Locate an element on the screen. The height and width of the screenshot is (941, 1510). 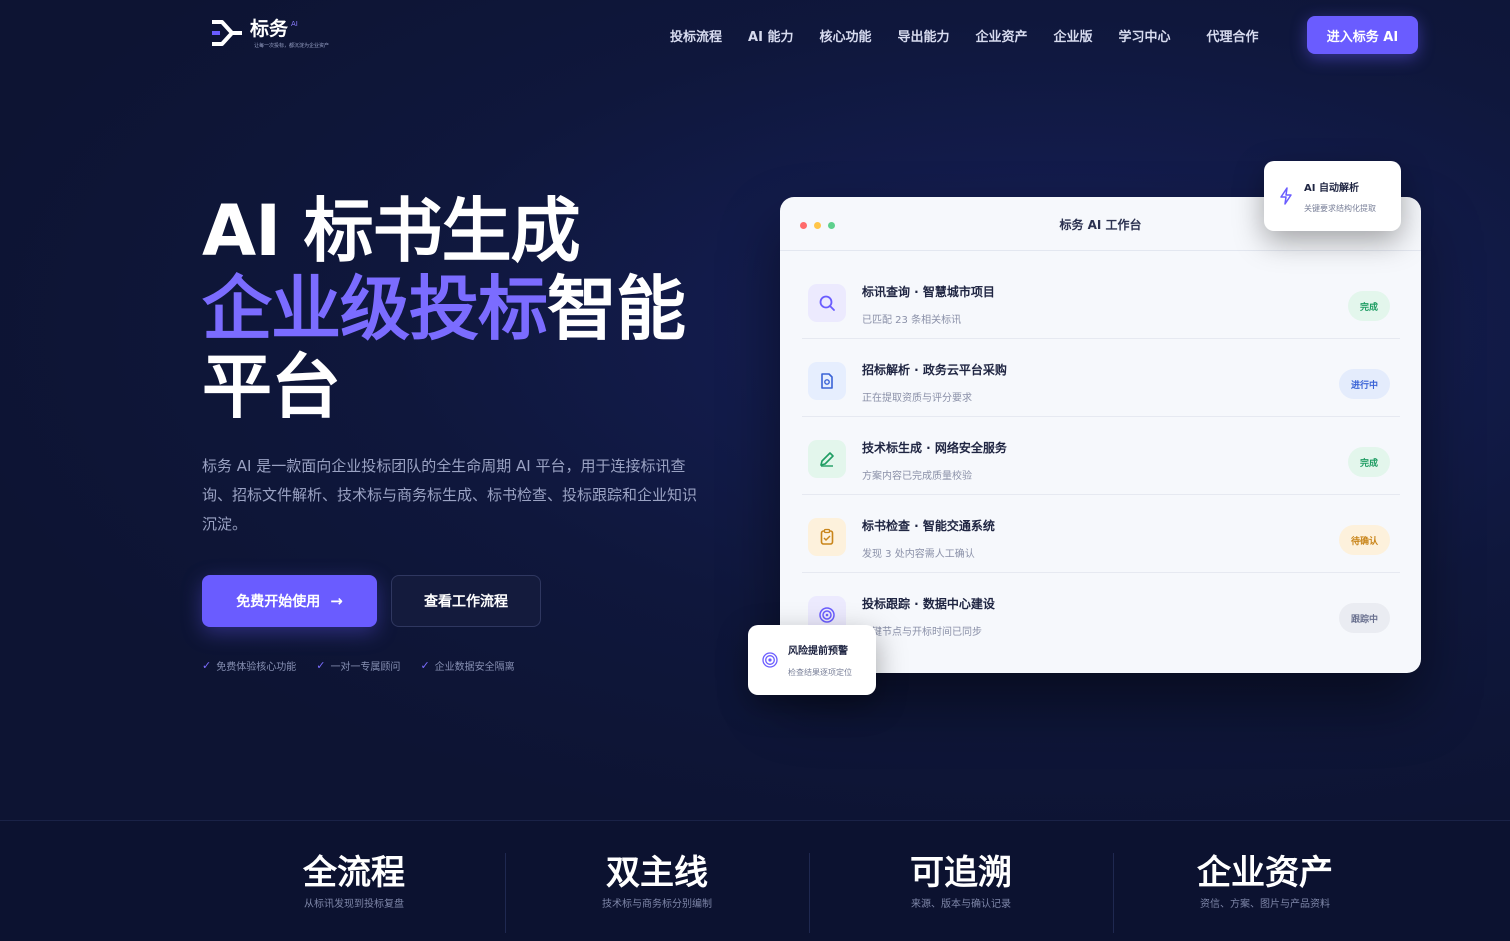
check-label: 免费体验核心功能 is located at coordinates (256, 667).